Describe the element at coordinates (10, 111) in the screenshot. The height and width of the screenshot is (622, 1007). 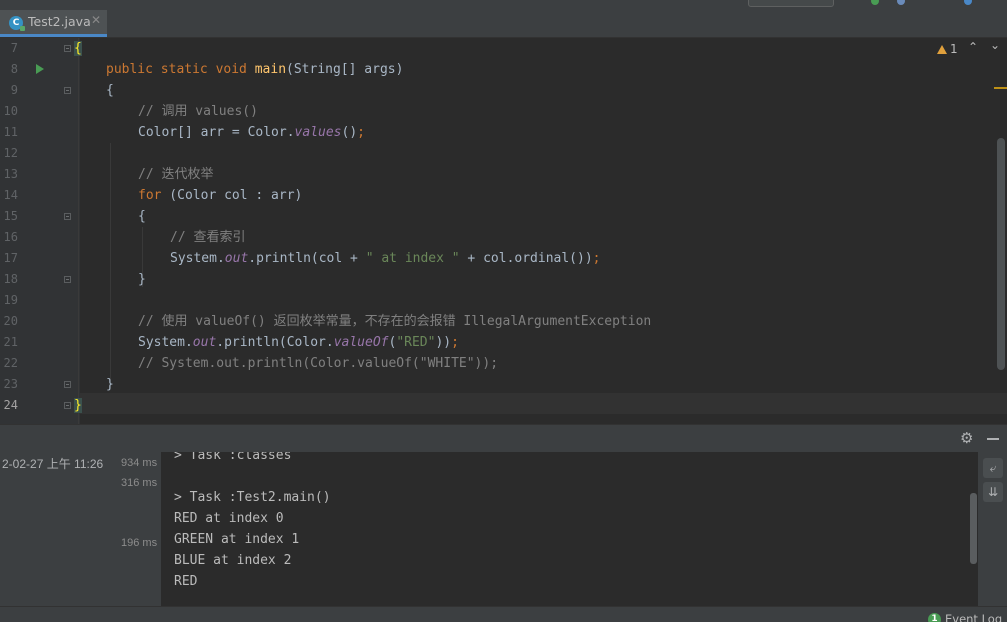
I see `line-number: 10` at that location.